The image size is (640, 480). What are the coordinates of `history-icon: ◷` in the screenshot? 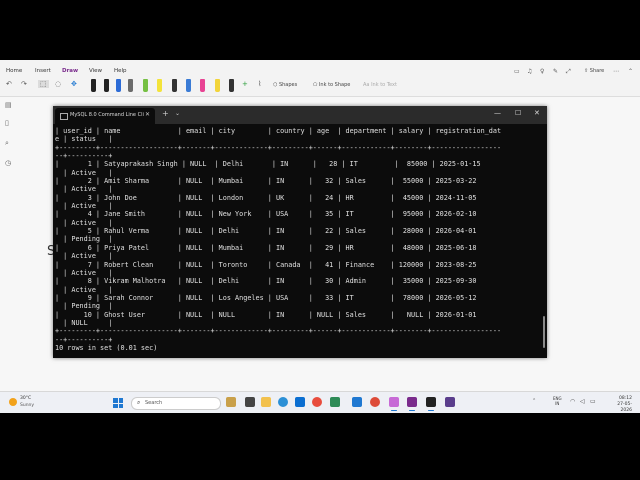 It's located at (8, 163).